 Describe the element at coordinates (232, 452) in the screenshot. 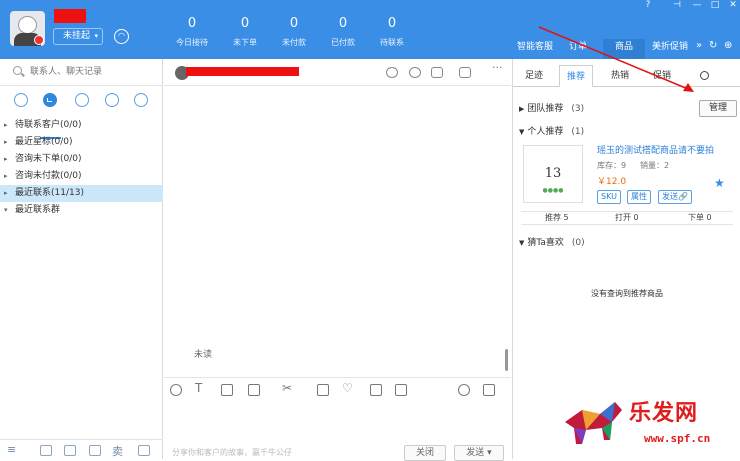

I see `composer-hint: 分享你和客户的故事，赢千牛公仔` at that location.